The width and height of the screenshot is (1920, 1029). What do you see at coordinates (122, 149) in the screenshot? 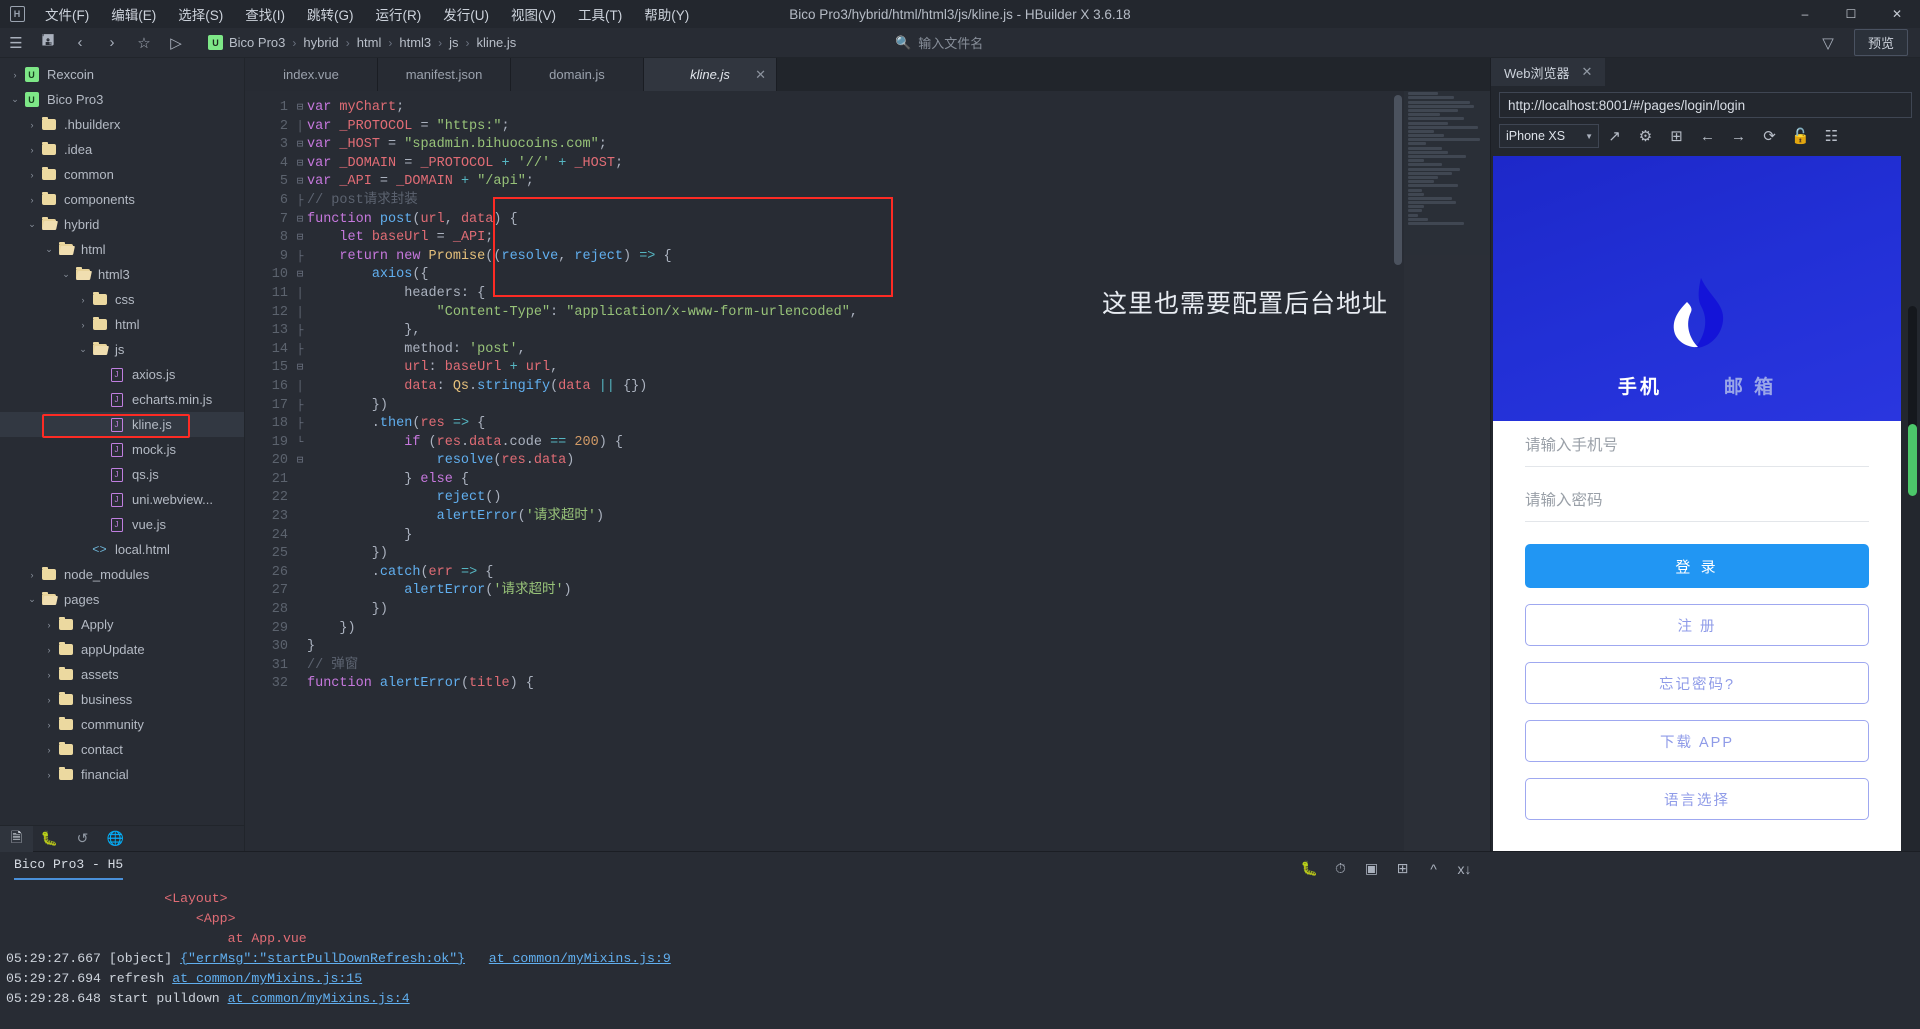
I see `tree-item: › .idea` at bounding box center [122, 149].